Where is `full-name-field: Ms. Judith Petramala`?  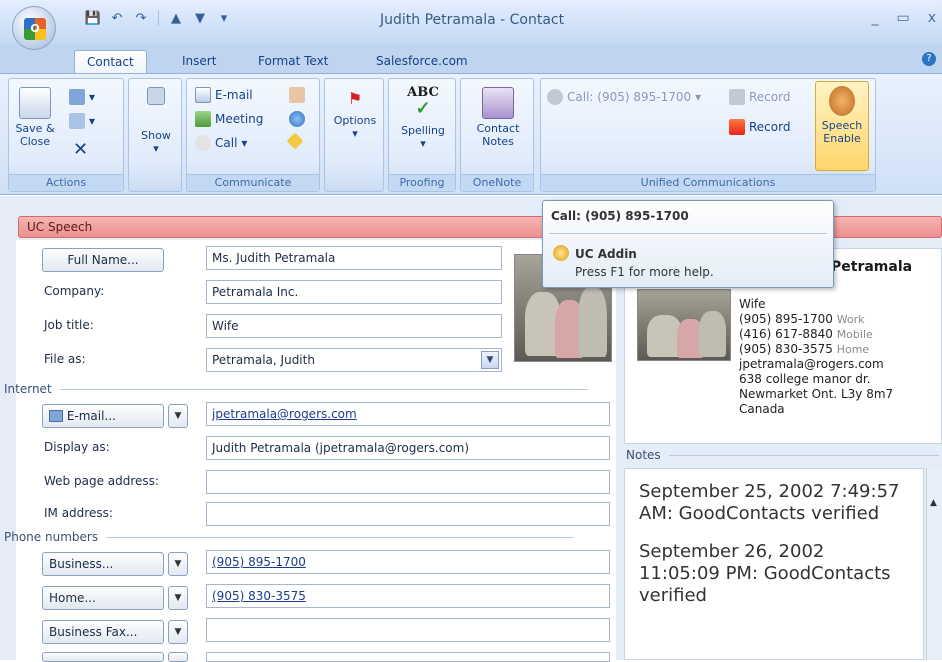
full-name-field: Ms. Judith Petramala is located at coordinates (354, 258).